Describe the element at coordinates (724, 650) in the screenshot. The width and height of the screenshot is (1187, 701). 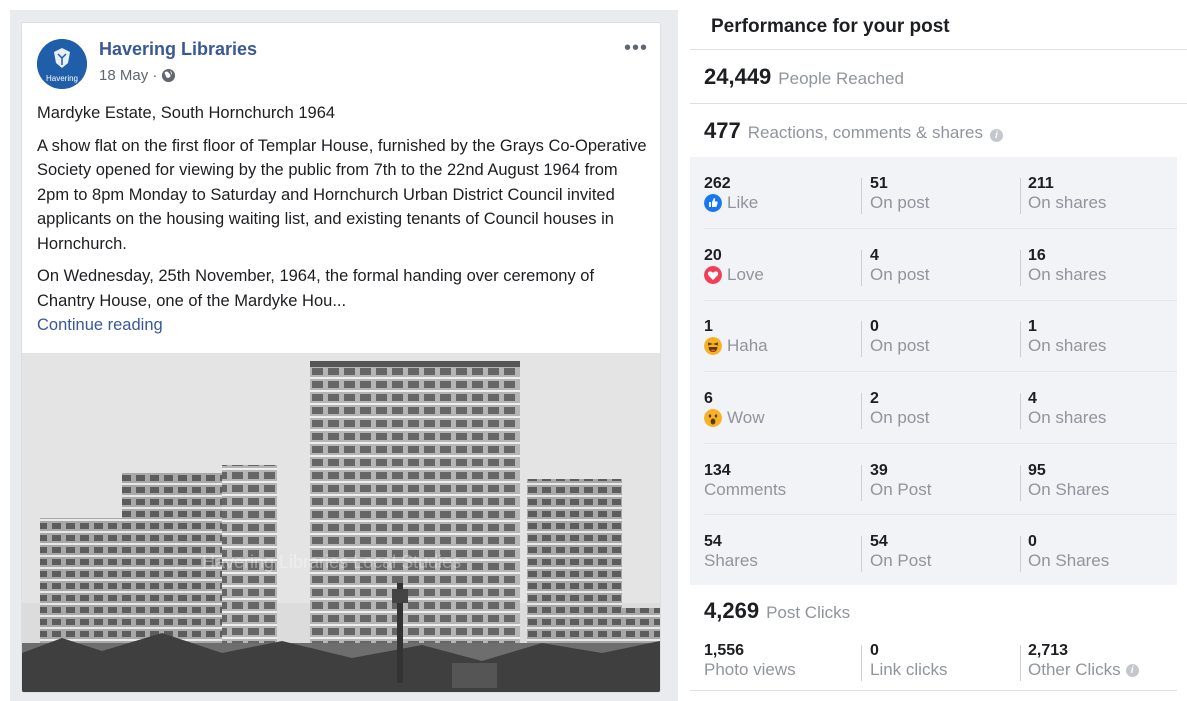
I see `photo-views-value: 1,556` at that location.